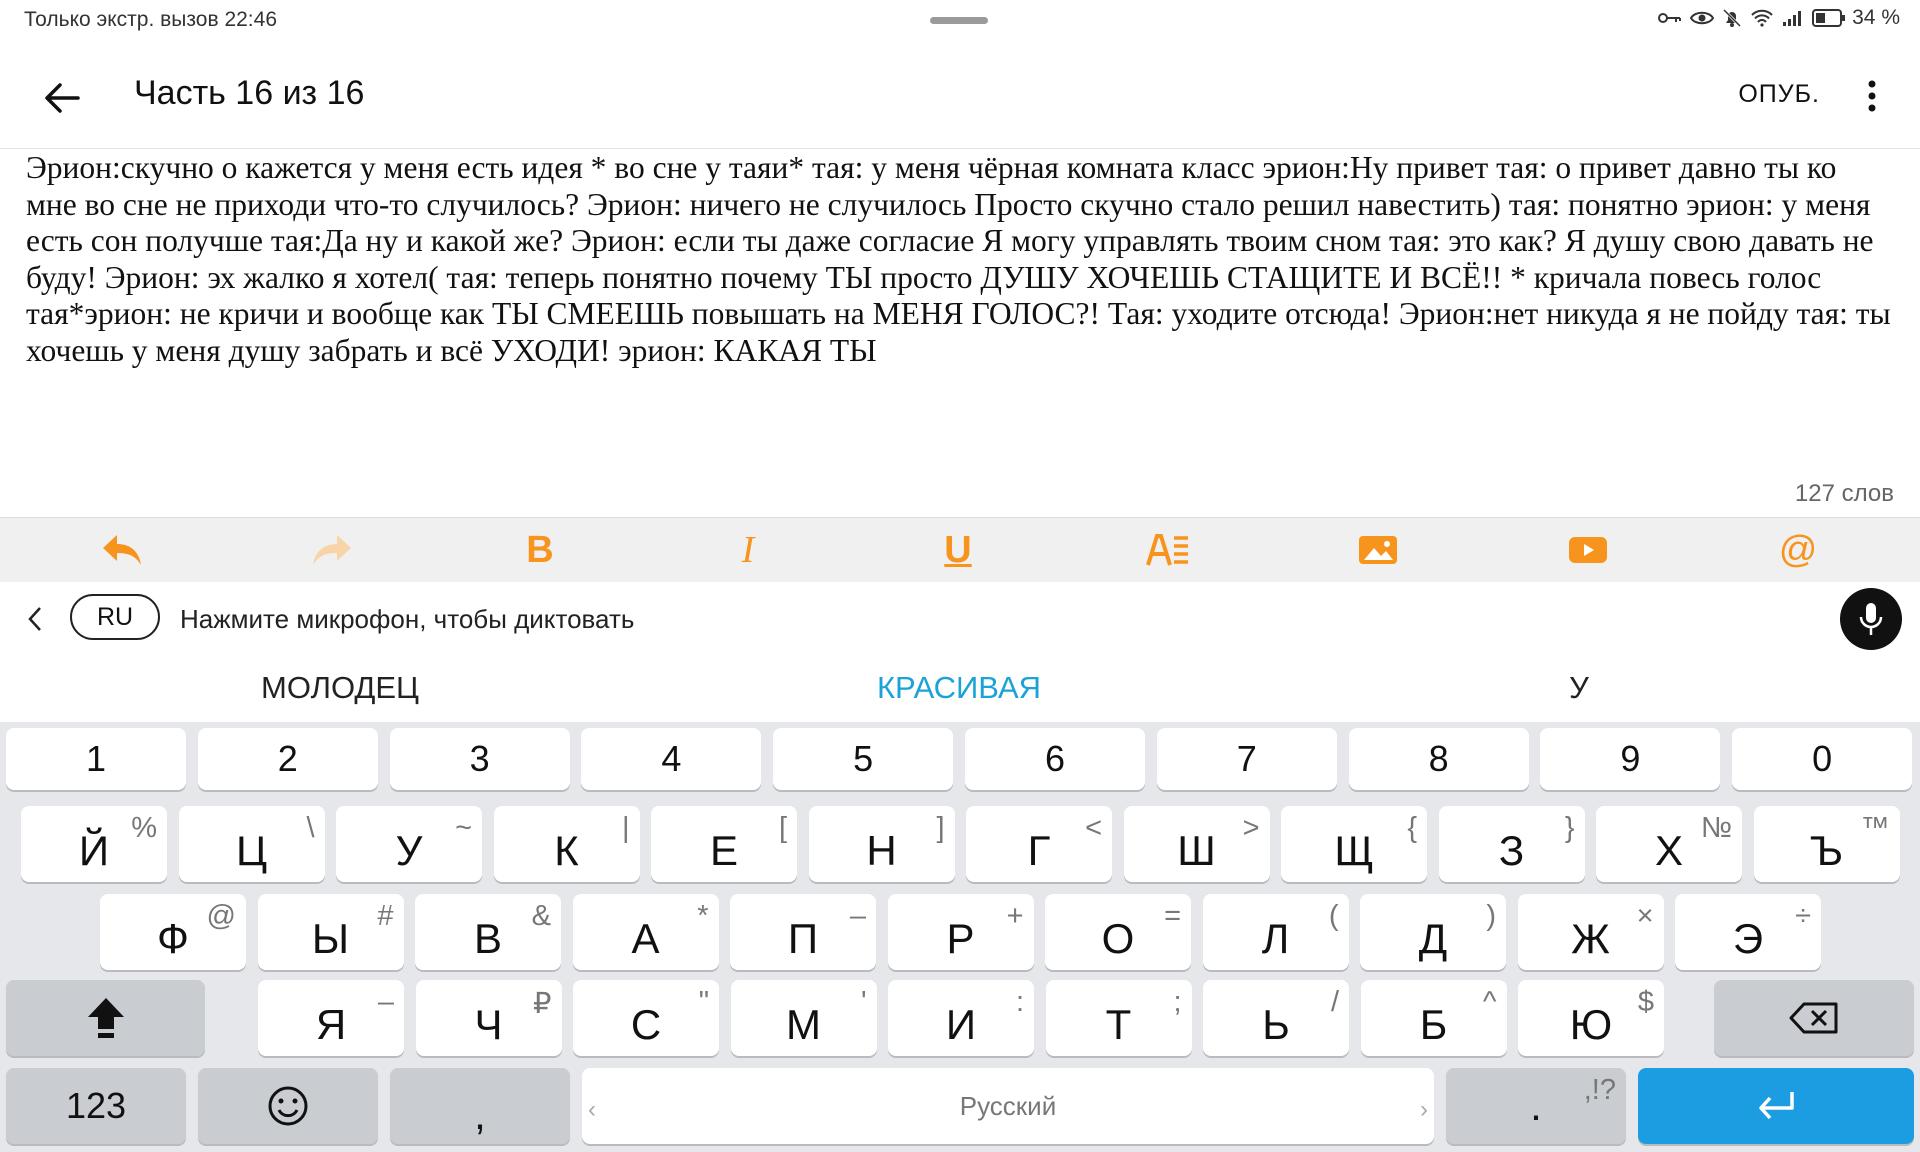  What do you see at coordinates (1826, 844) in the screenshot?
I see `keyboard-key: Ъ ™` at bounding box center [1826, 844].